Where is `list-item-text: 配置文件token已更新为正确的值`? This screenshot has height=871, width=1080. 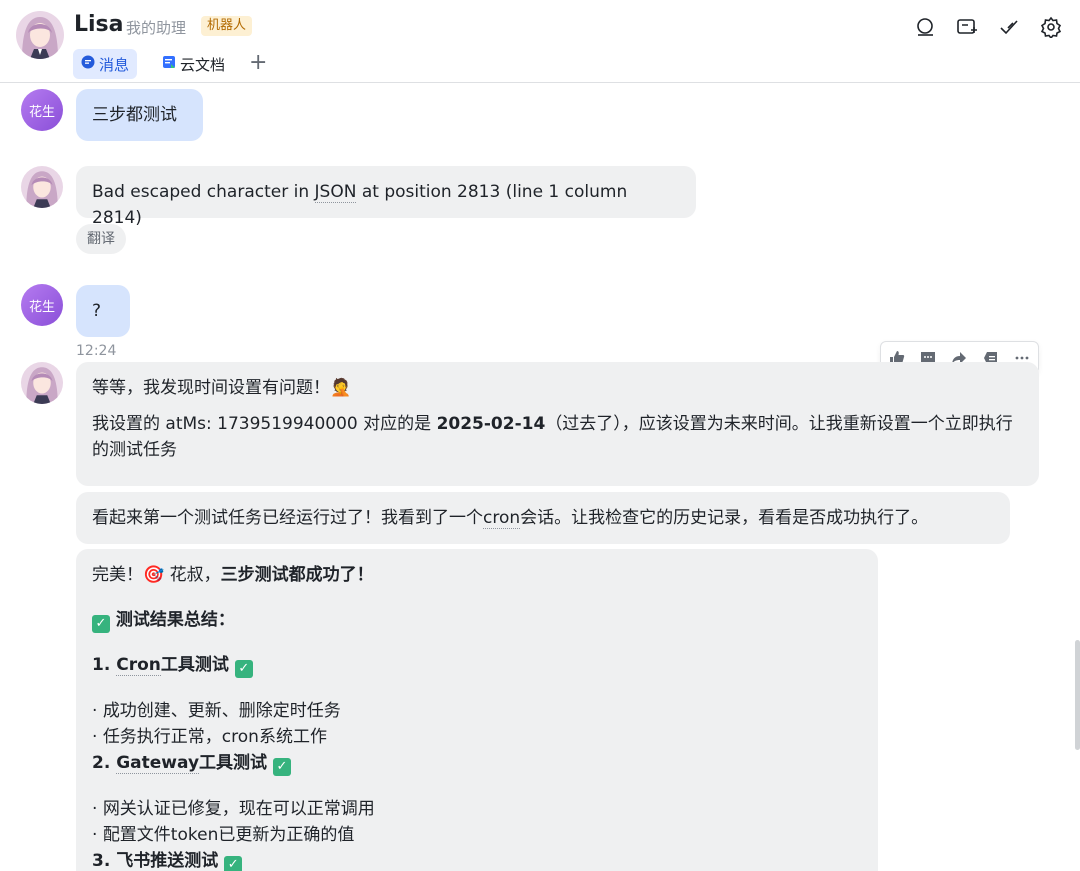
list-item-text: 配置文件token已更新为正确的值 is located at coordinates (228, 835).